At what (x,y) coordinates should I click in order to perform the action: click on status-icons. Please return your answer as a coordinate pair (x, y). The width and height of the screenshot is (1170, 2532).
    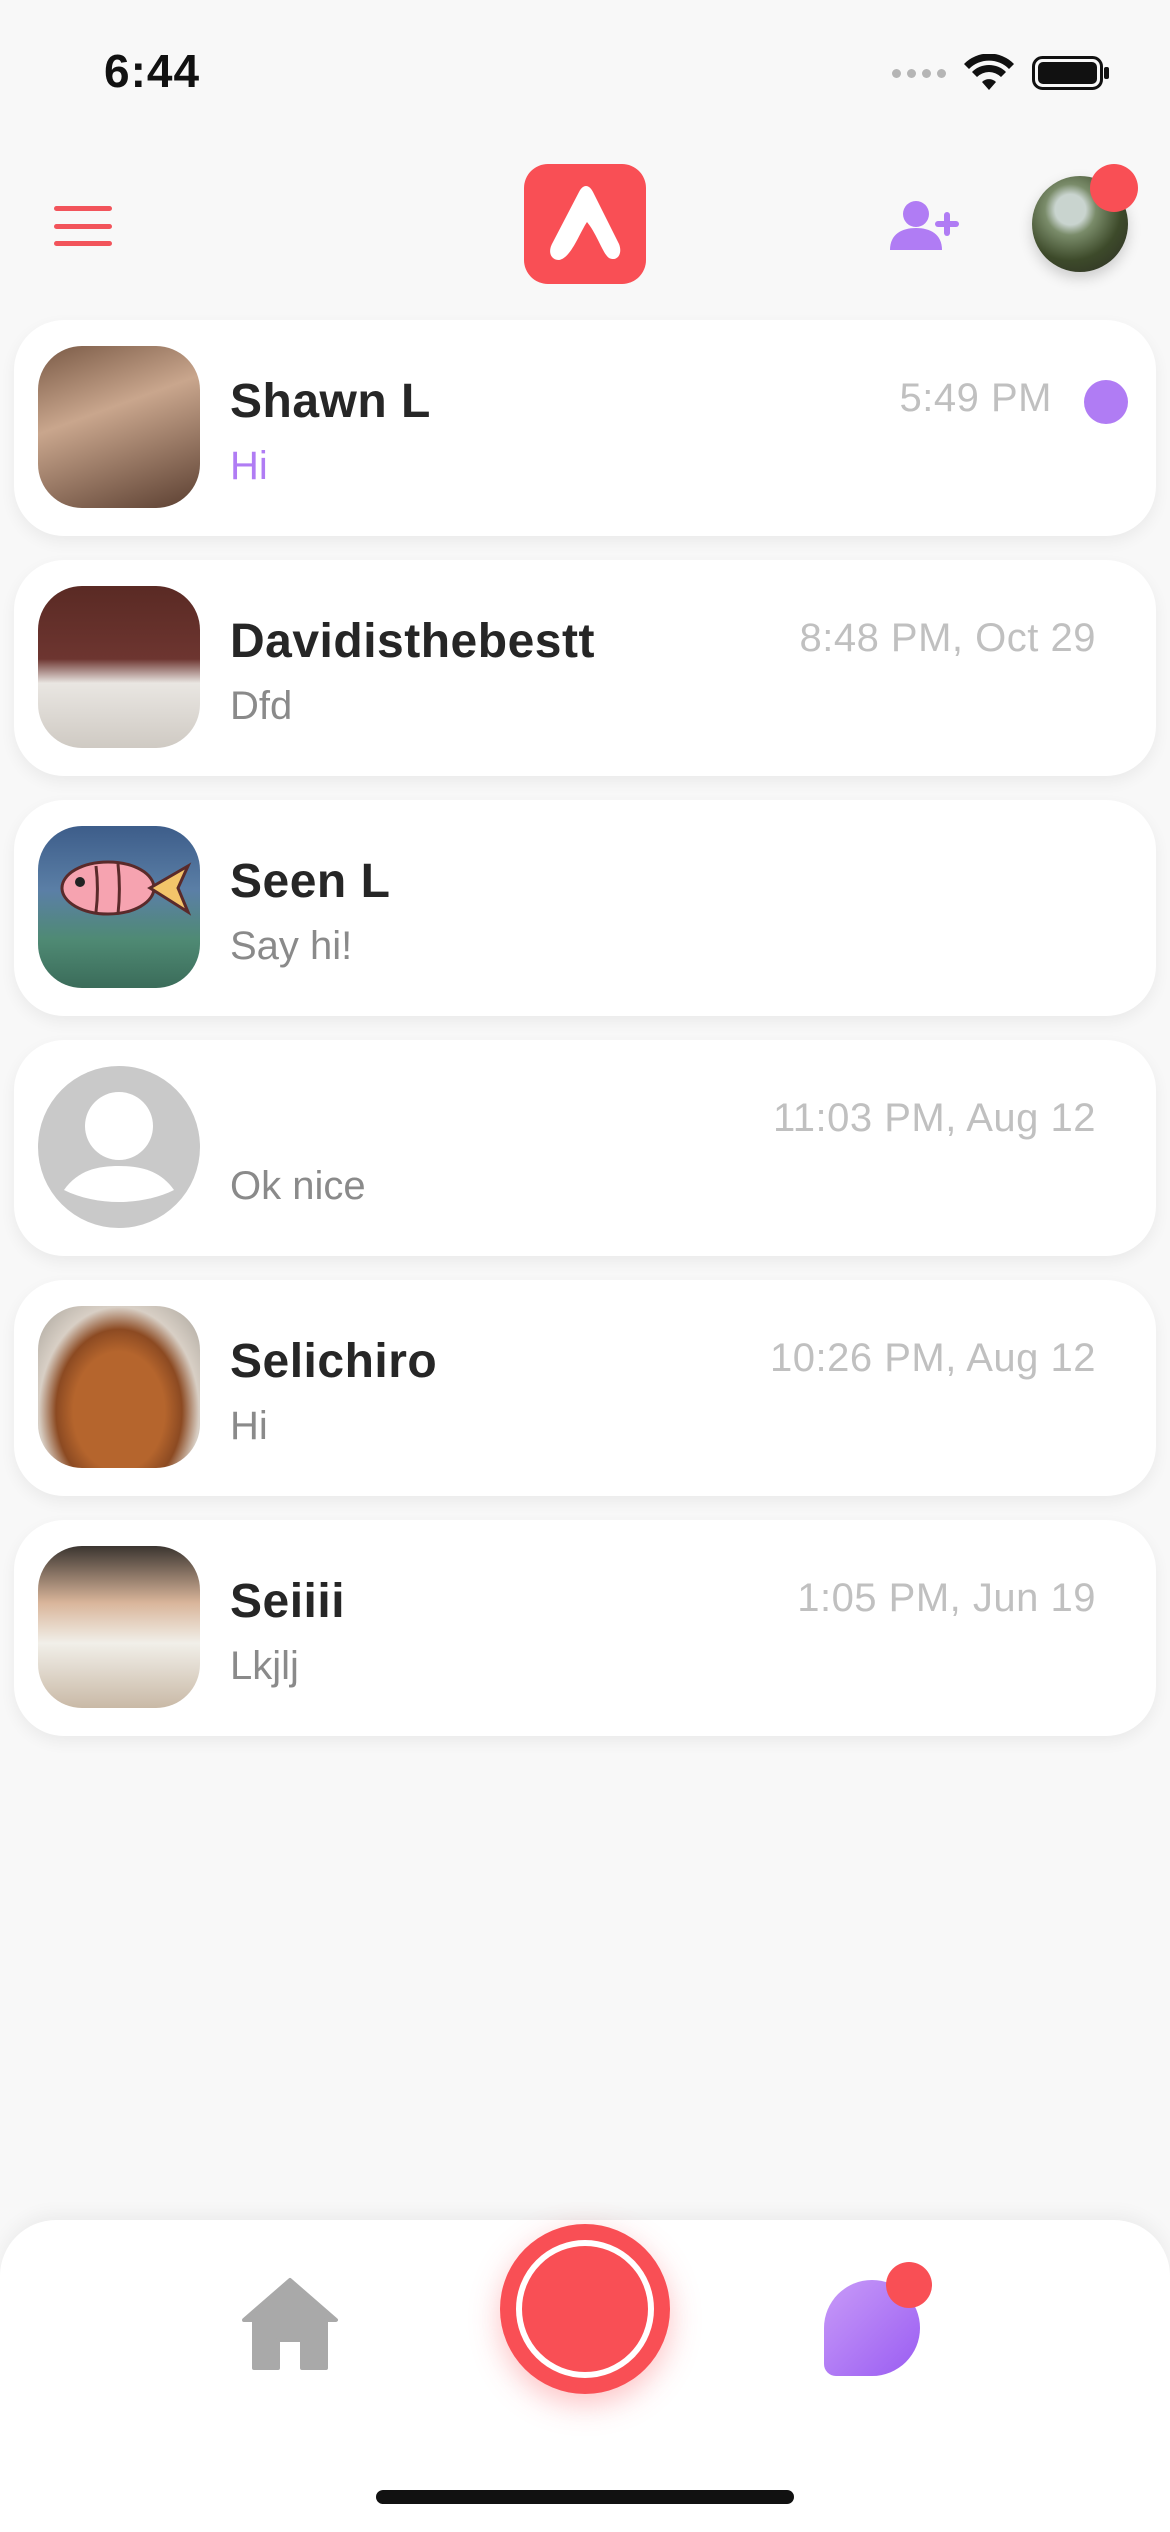
    Looking at the image, I should click on (1001, 73).